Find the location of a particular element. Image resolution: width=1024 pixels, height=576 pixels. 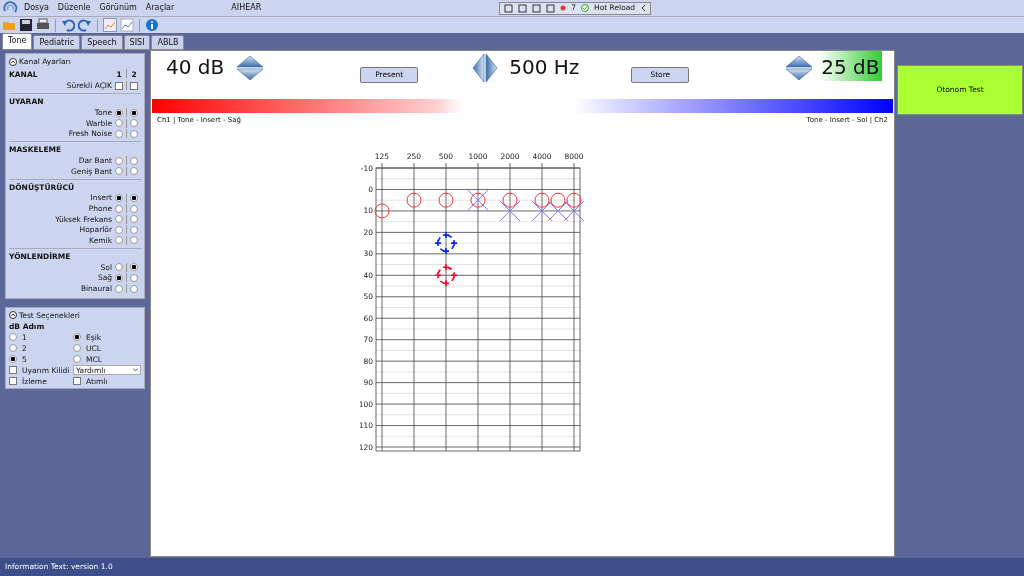

save-icon is located at coordinates (26, 25).